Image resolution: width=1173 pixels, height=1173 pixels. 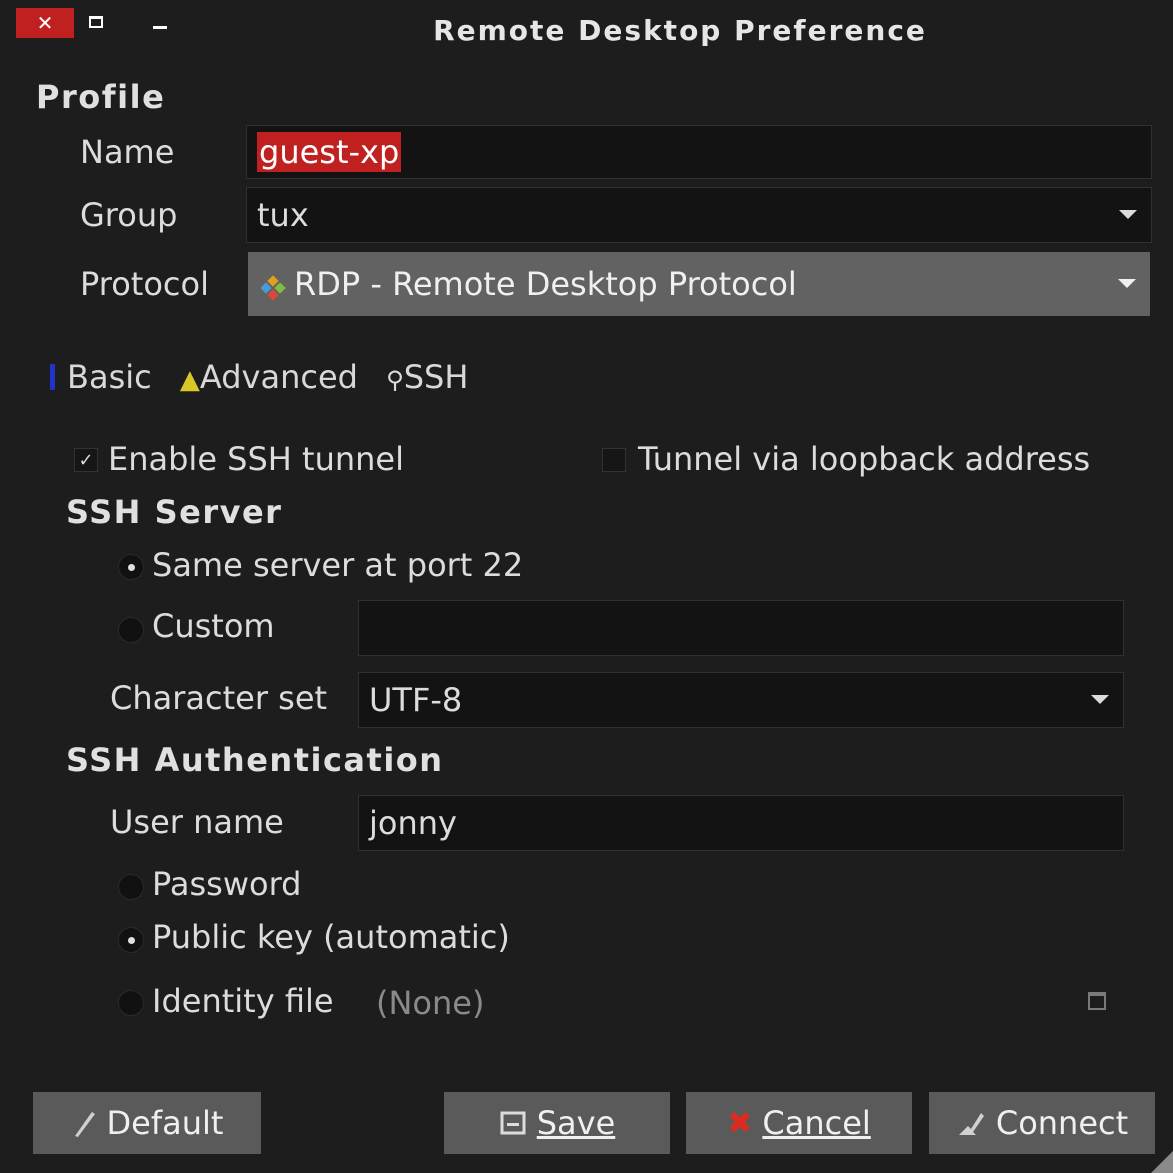 What do you see at coordinates (338, 565) in the screenshot?
I see `same-server-label: Same server at port 22` at bounding box center [338, 565].